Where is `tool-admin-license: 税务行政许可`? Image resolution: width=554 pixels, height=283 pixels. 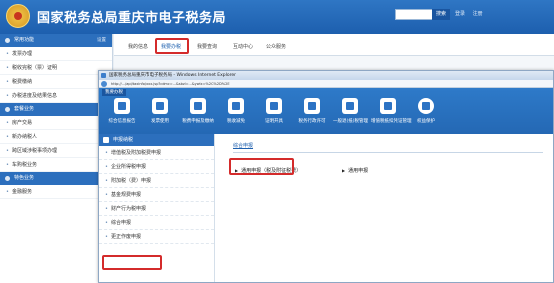 tool-admin-license: 税务行政许可 is located at coordinates (312, 111).